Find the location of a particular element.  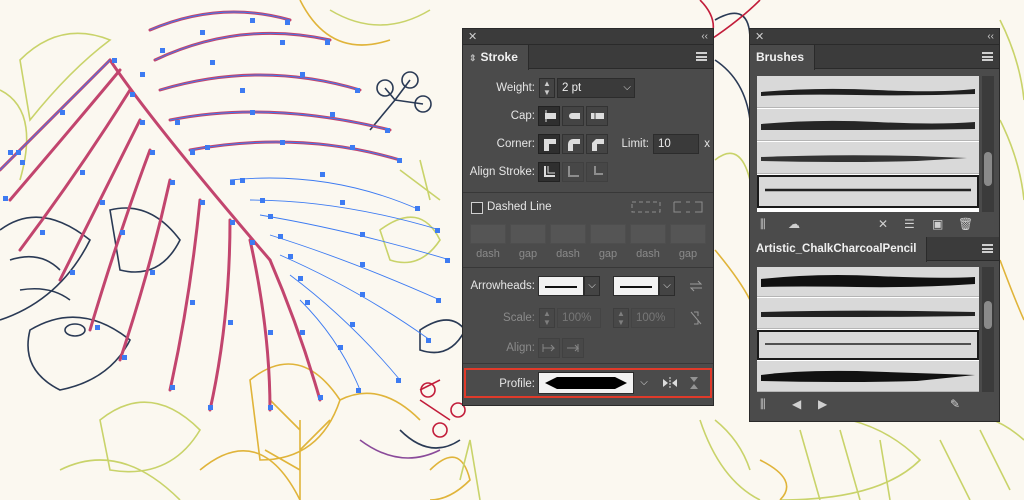

chevron-down-icon: ⌵ is located at coordinates (627, 88).